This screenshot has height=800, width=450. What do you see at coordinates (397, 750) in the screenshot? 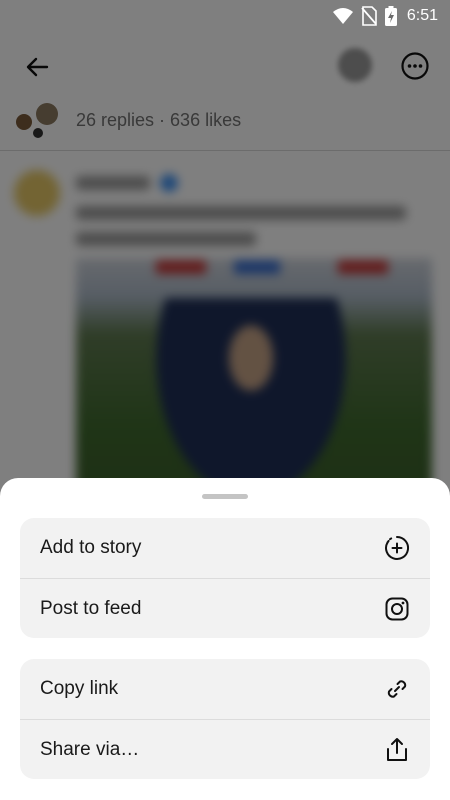
I see `share-icon` at bounding box center [397, 750].